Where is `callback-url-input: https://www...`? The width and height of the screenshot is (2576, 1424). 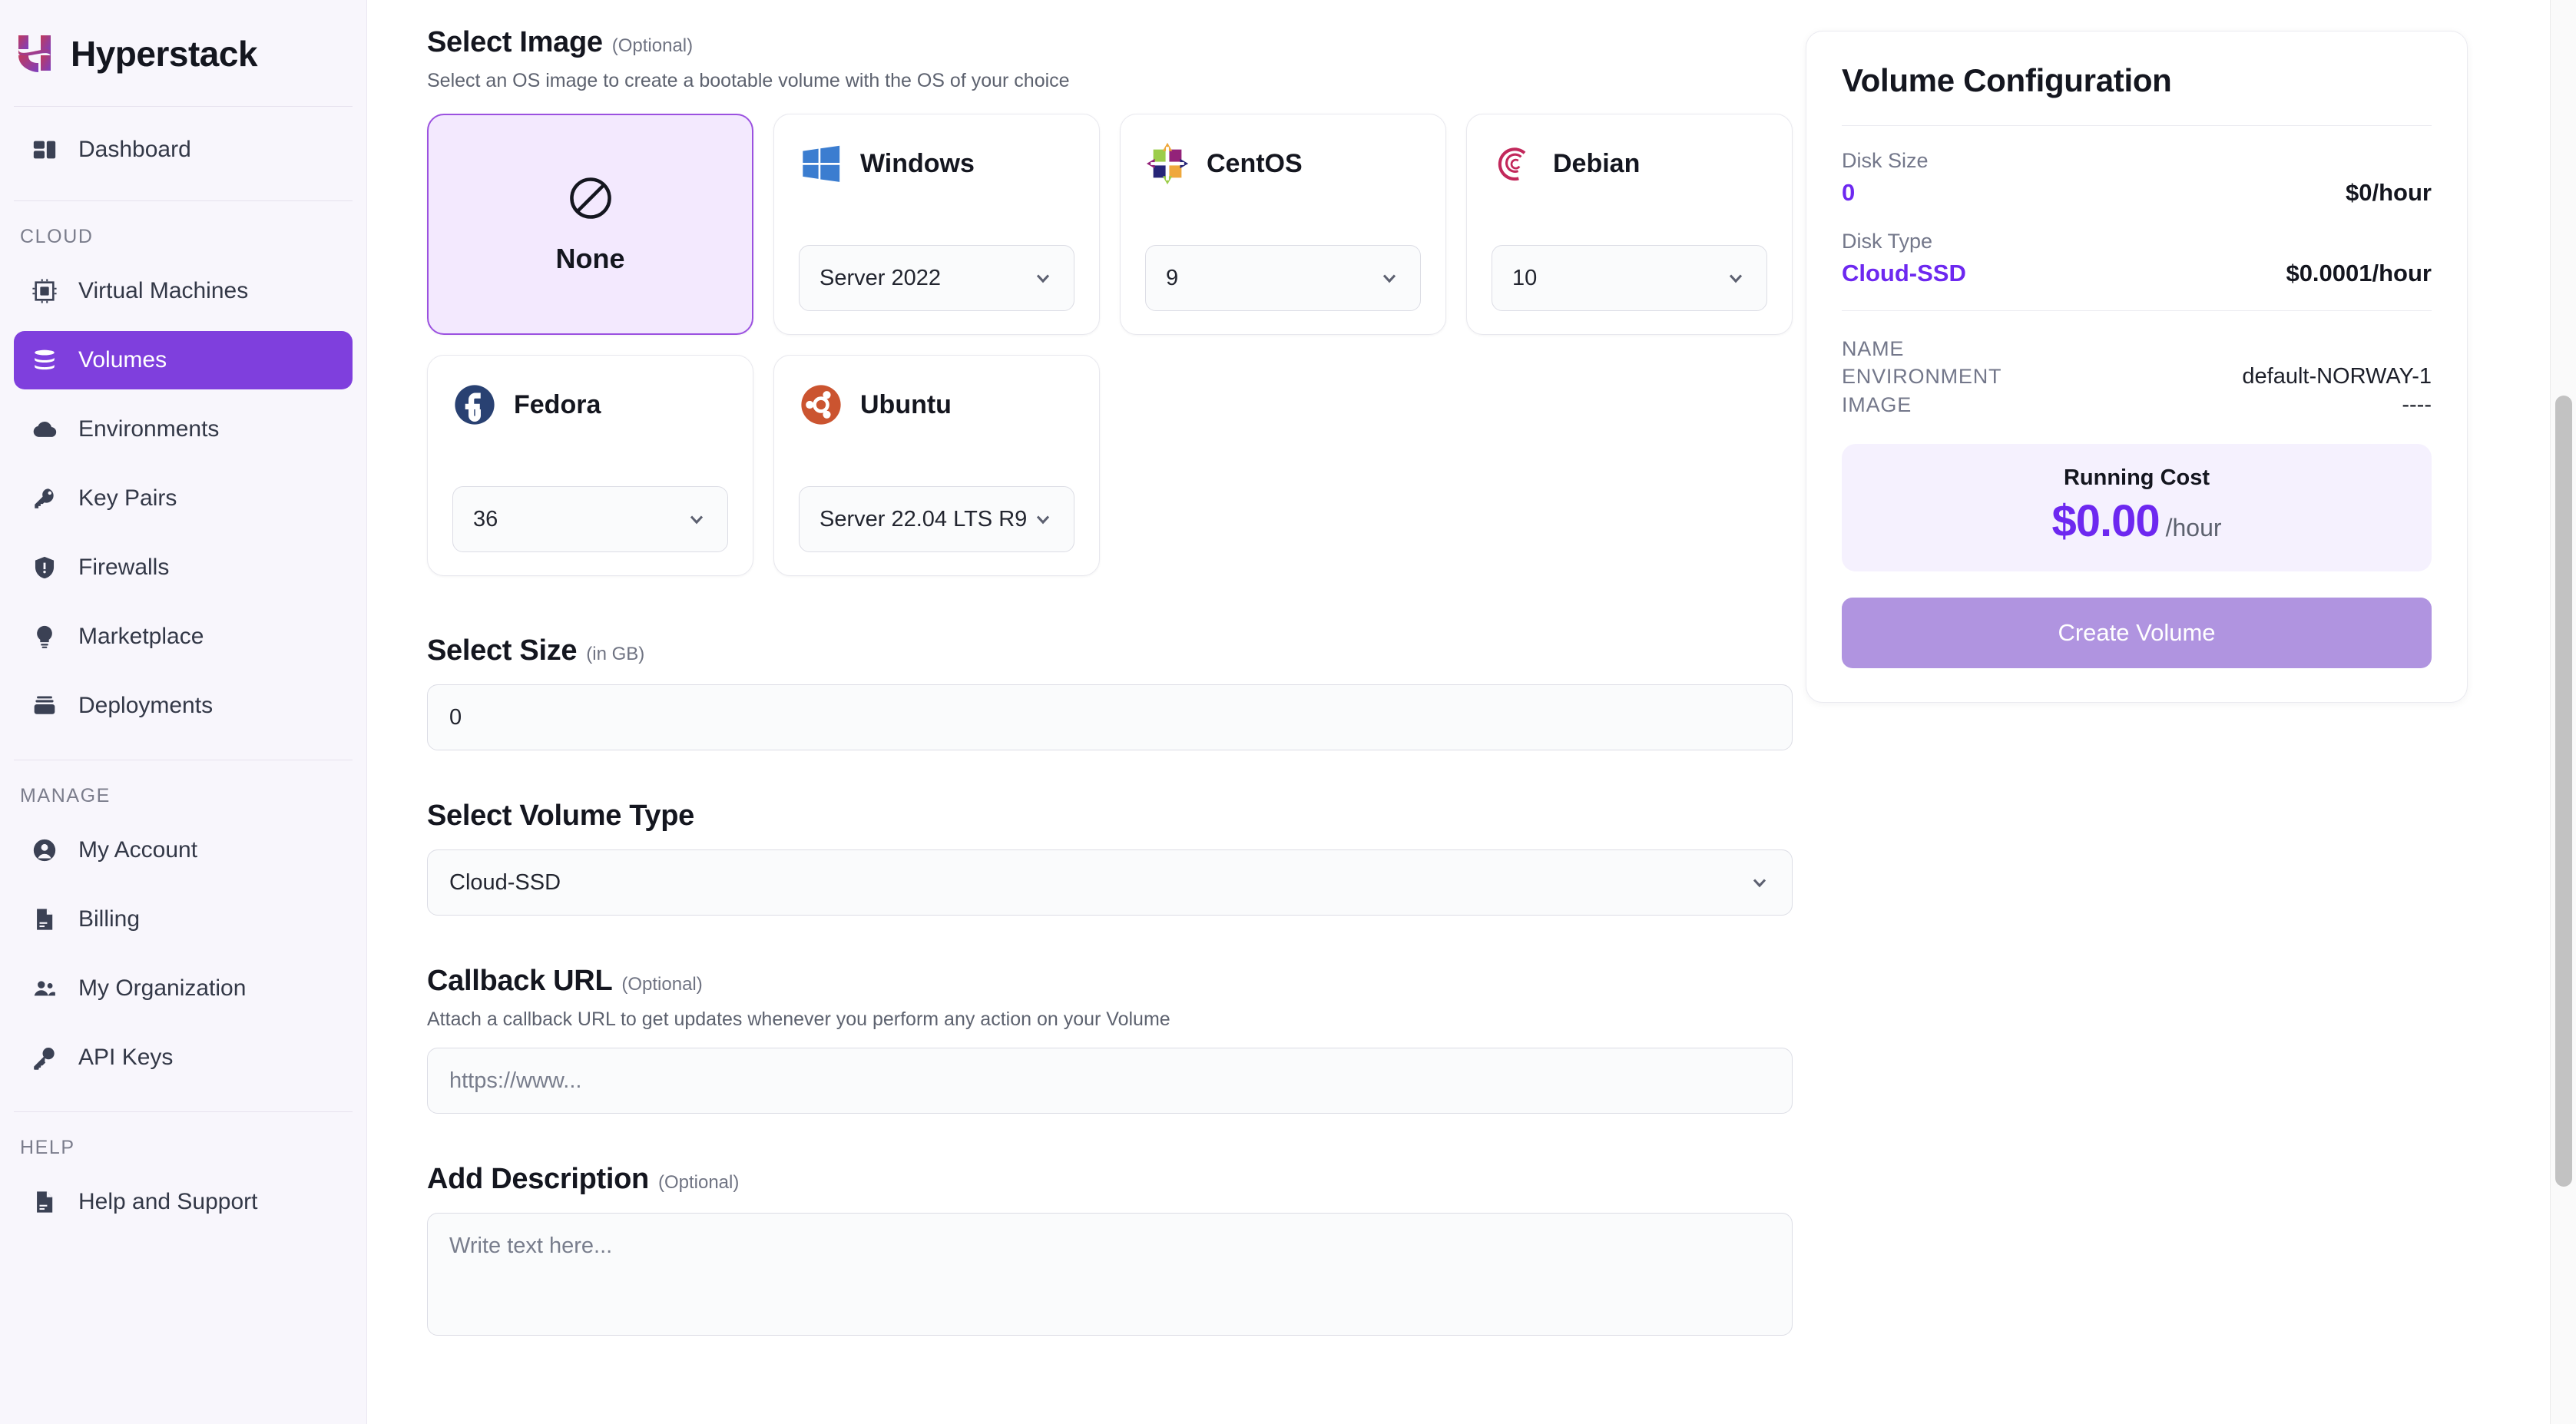 callback-url-input: https://www... is located at coordinates (1110, 1081).